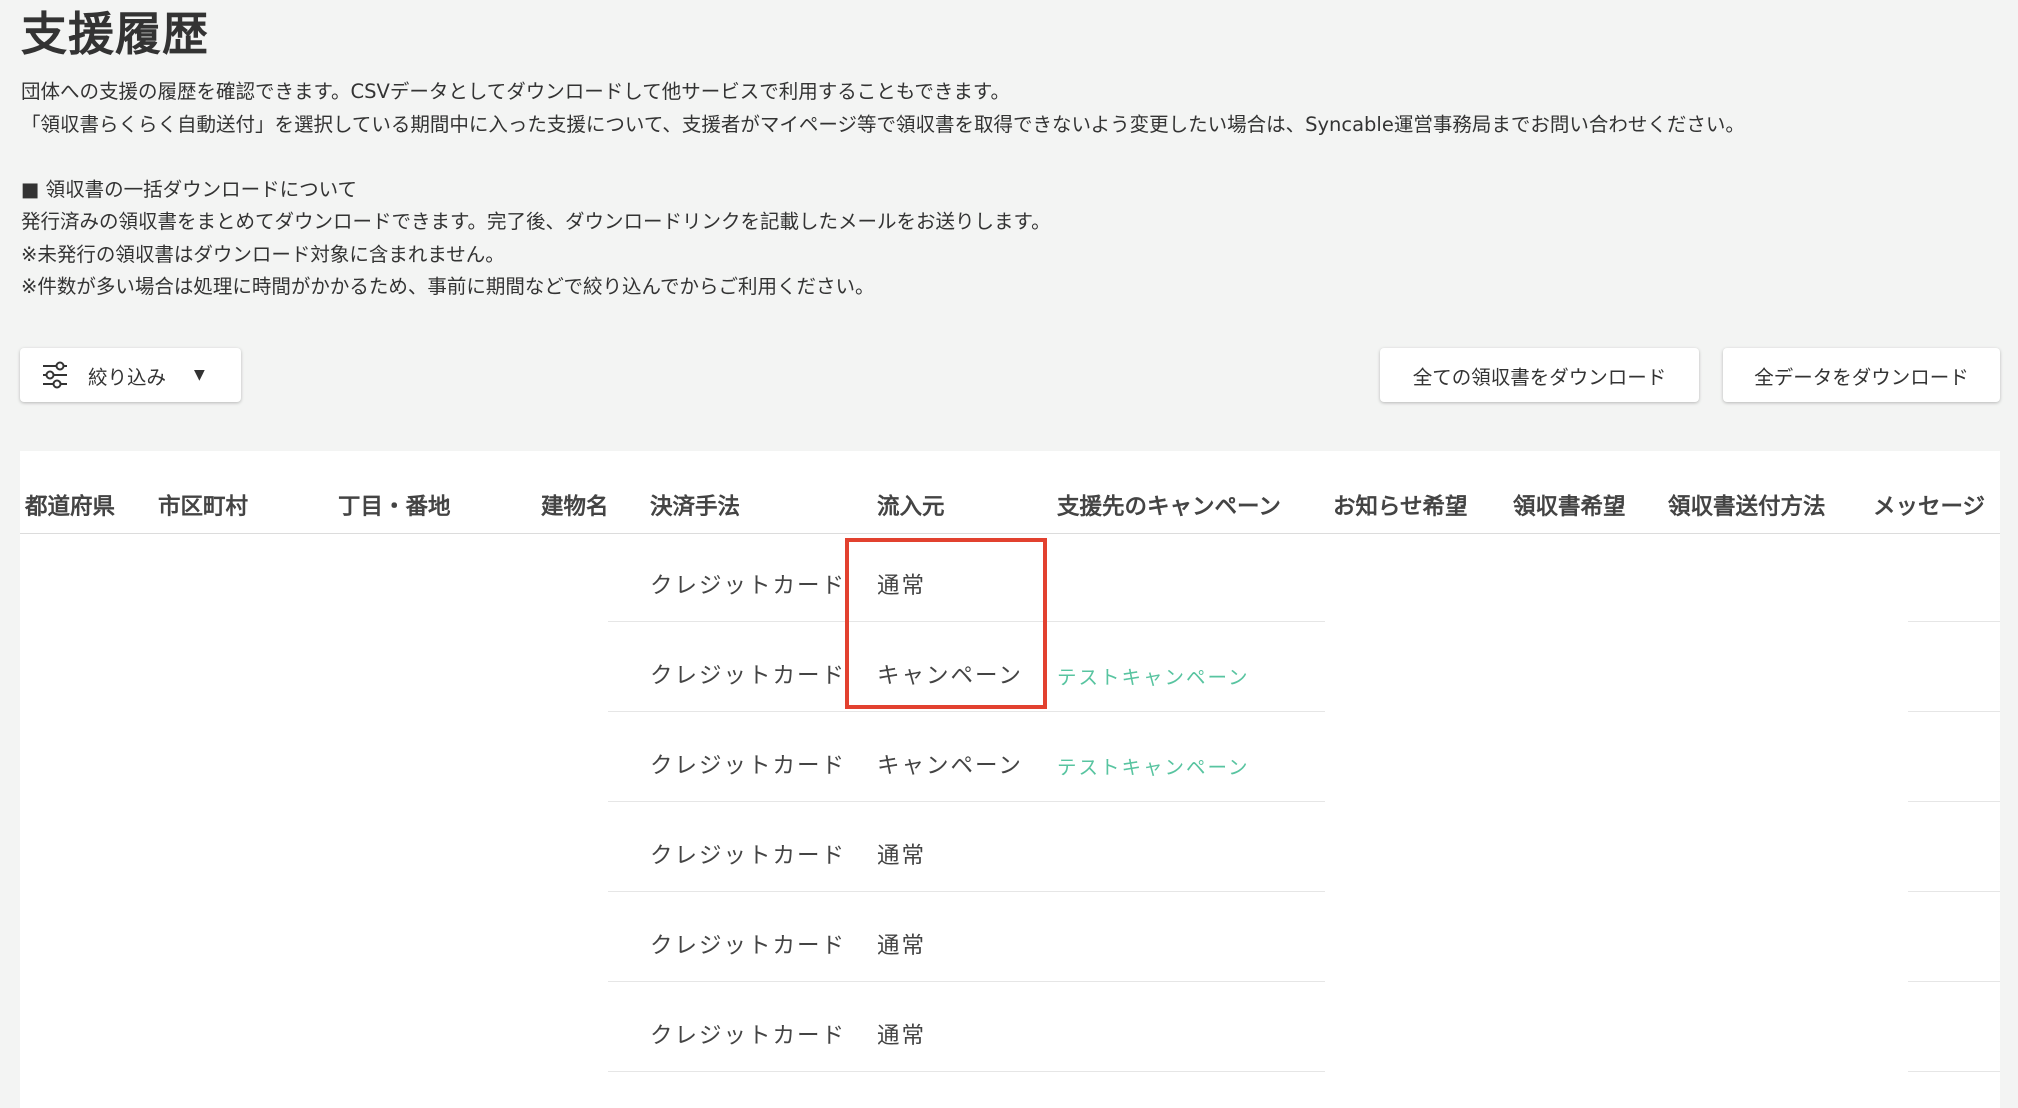  Describe the element at coordinates (115, 34) in the screenshot. I see `page-title: 支援履歴` at that location.